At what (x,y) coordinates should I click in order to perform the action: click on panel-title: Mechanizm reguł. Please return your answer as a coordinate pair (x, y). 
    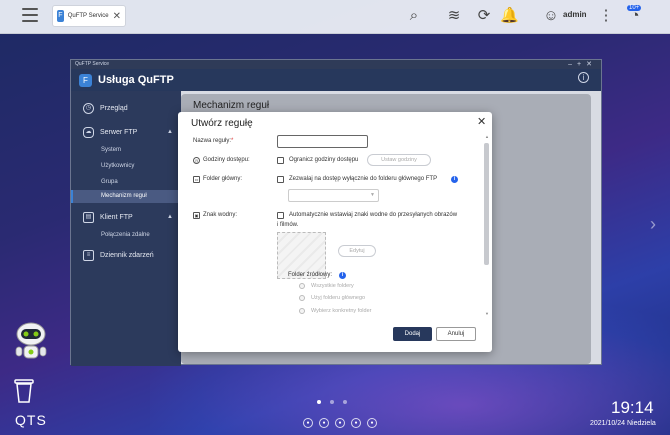
    Looking at the image, I should click on (231, 105).